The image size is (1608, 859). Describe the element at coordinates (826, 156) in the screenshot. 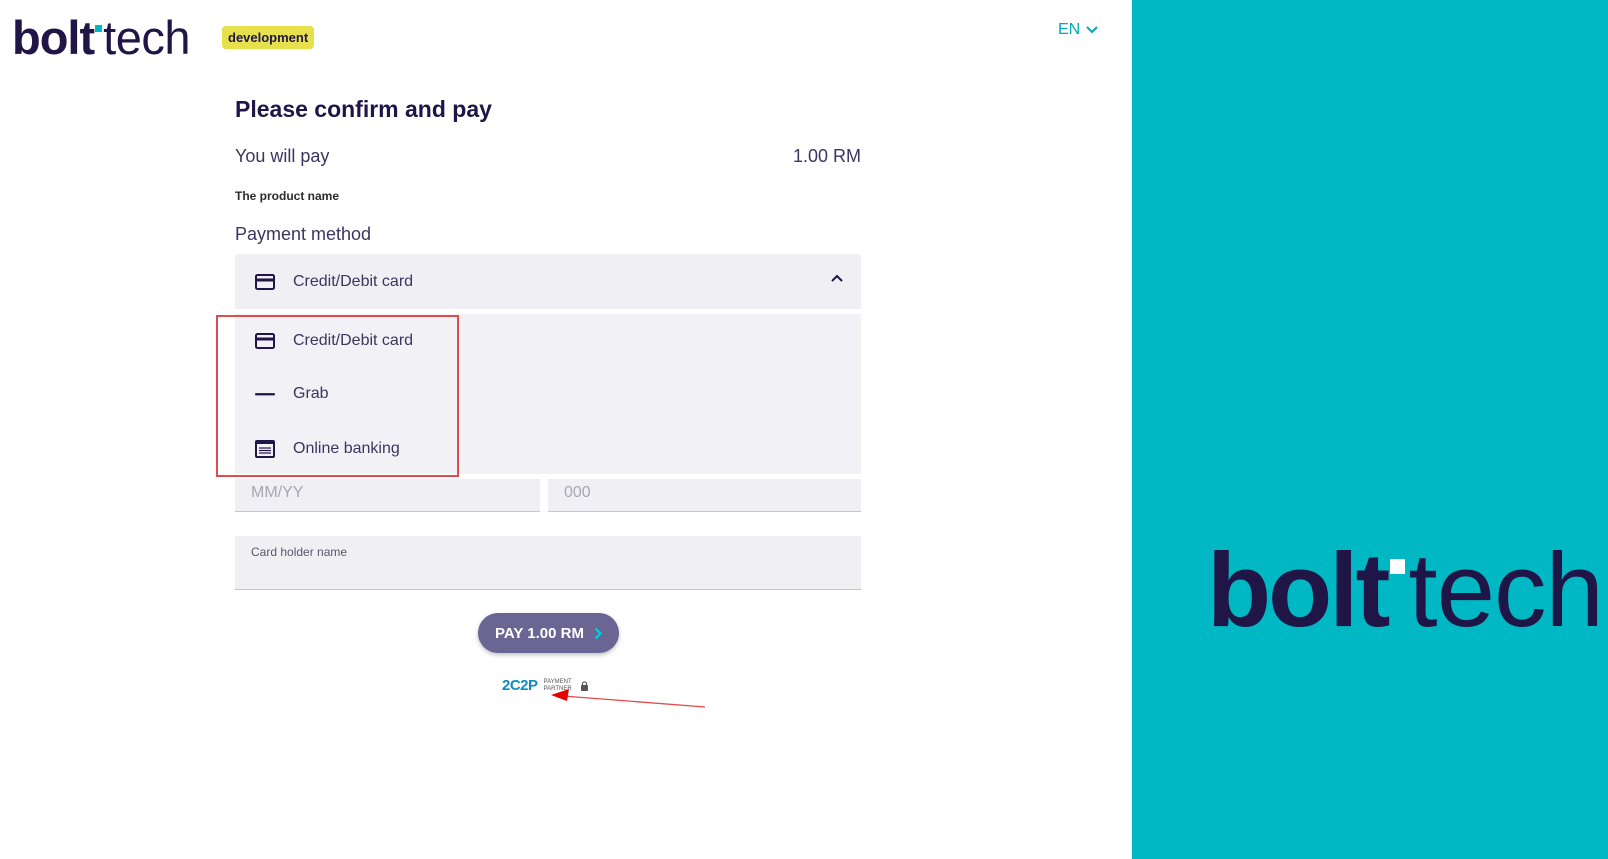

I see `amount-value: 1.00 RM` at that location.